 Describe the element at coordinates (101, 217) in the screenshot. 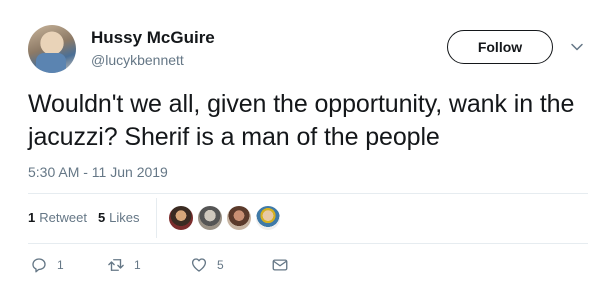

I see `likes-count: 5` at that location.